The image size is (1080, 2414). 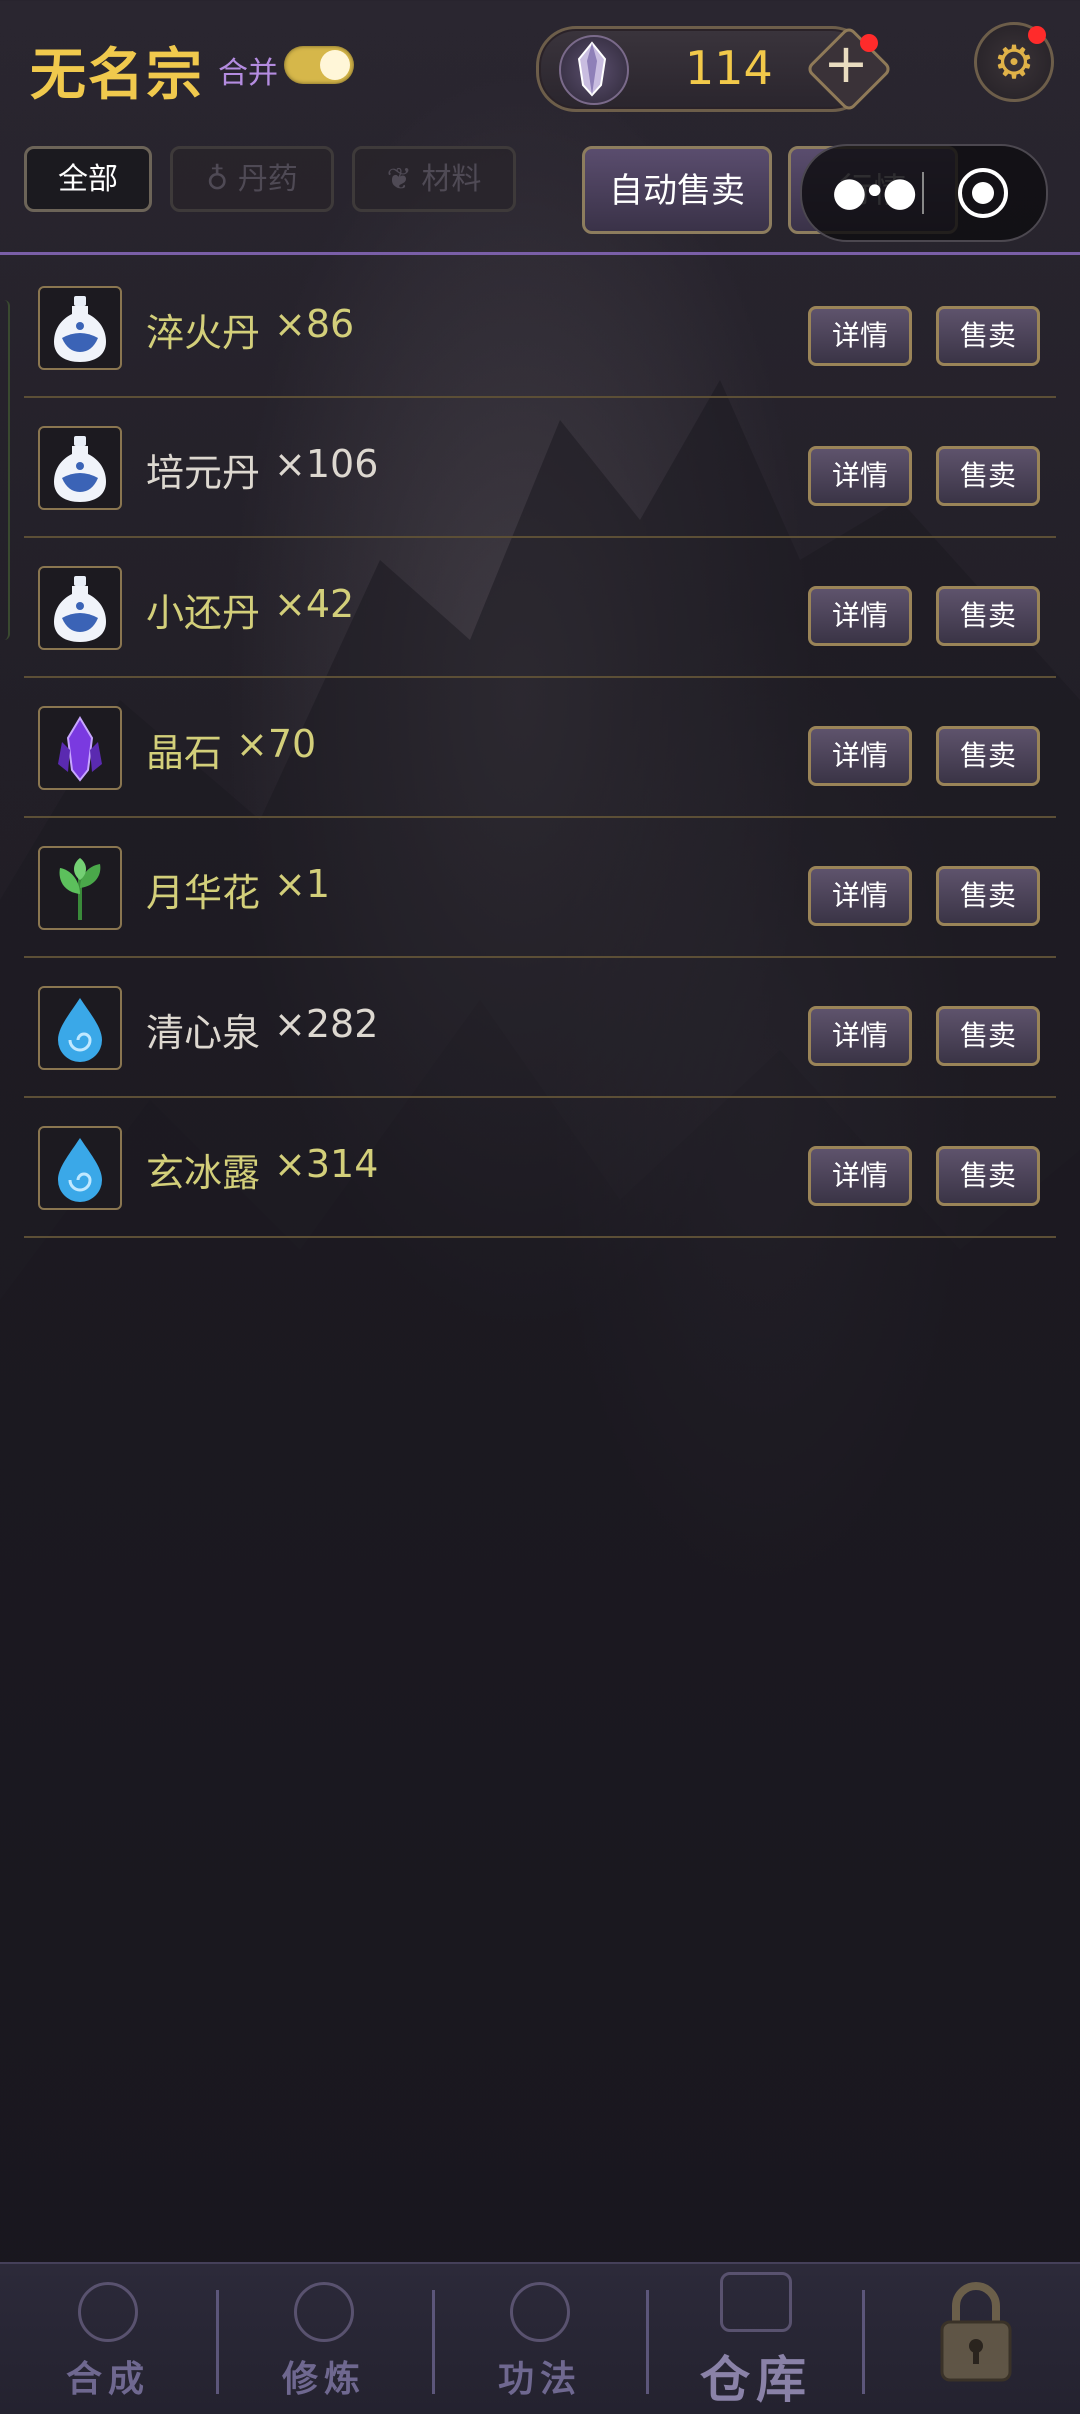 What do you see at coordinates (540, 1028) in the screenshot?
I see `inventory-row: 清心泉 ×282 详情 售卖` at bounding box center [540, 1028].